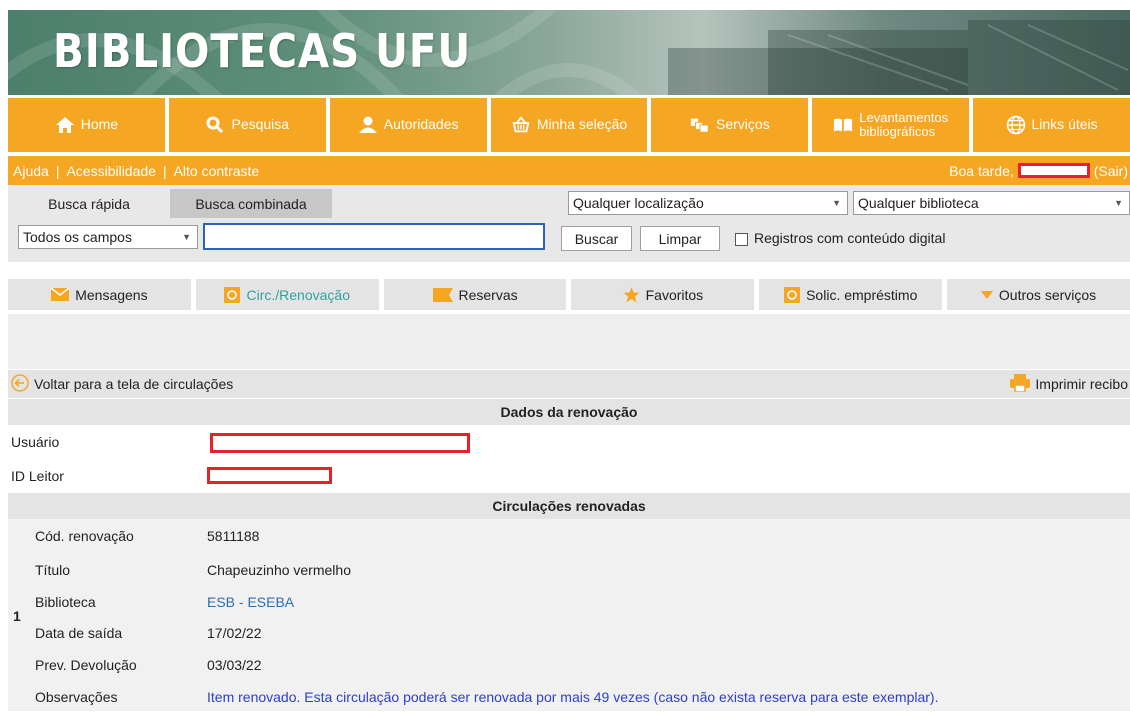  I want to click on tab-circ-renovacao: Circ./Renovação, so click(287, 294).